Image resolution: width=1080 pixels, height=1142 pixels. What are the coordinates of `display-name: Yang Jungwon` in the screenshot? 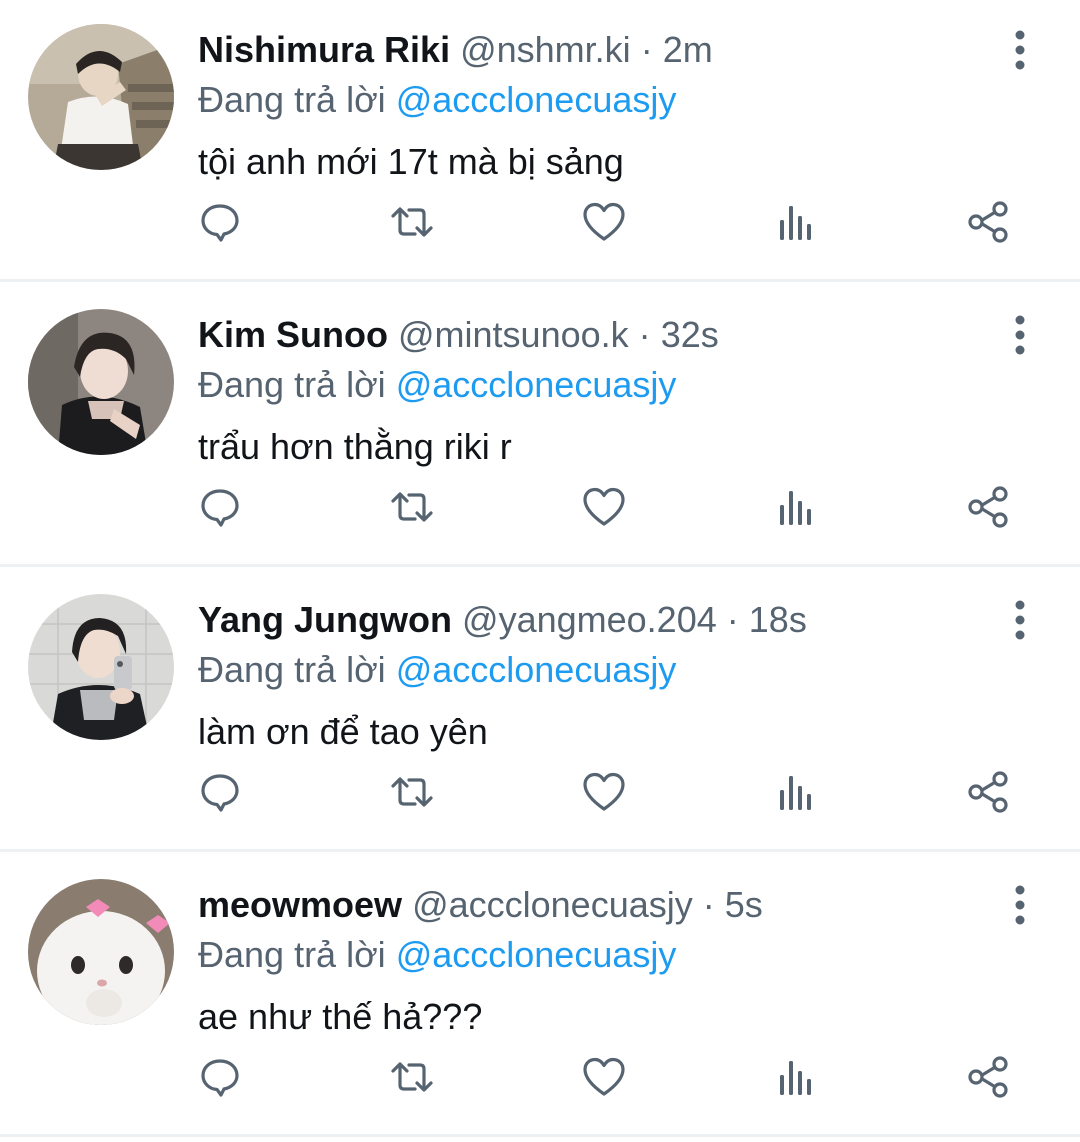 It's located at (325, 619).